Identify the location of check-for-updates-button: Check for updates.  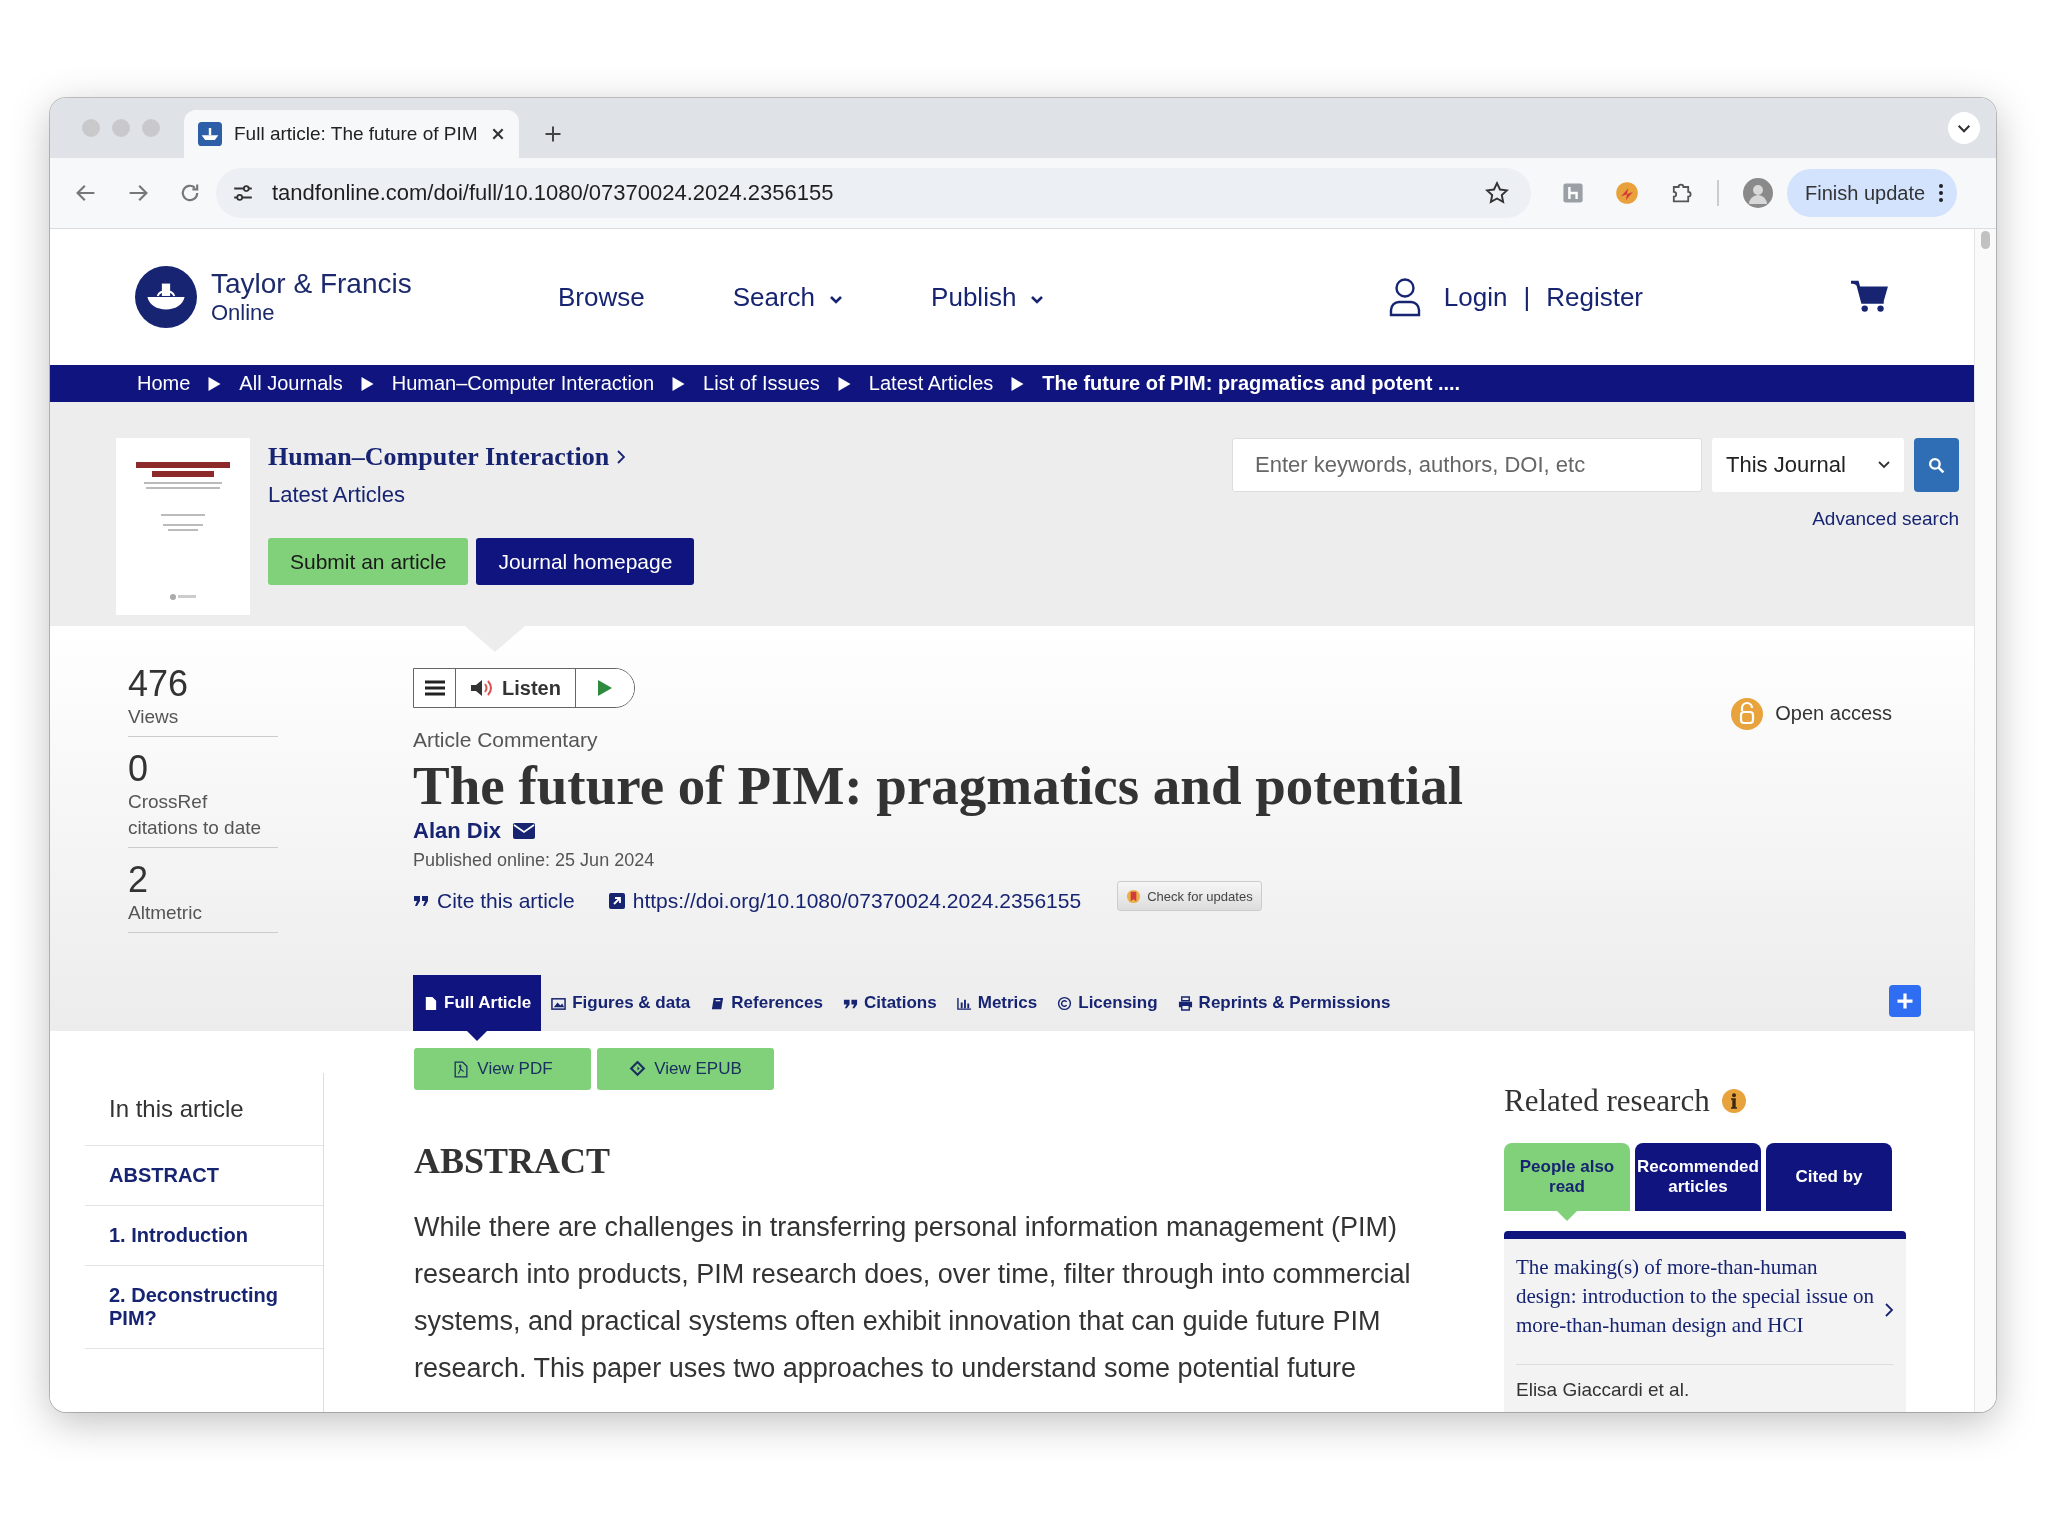
(1189, 896).